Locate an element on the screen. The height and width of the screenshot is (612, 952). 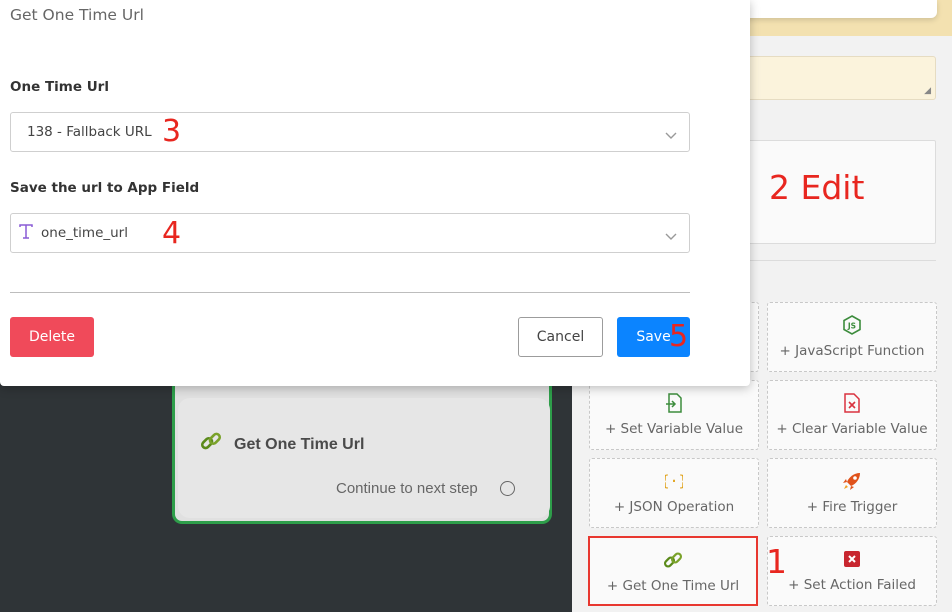
flow-node-card: Get One Time Url Continue to next step is located at coordinates (364, 458).